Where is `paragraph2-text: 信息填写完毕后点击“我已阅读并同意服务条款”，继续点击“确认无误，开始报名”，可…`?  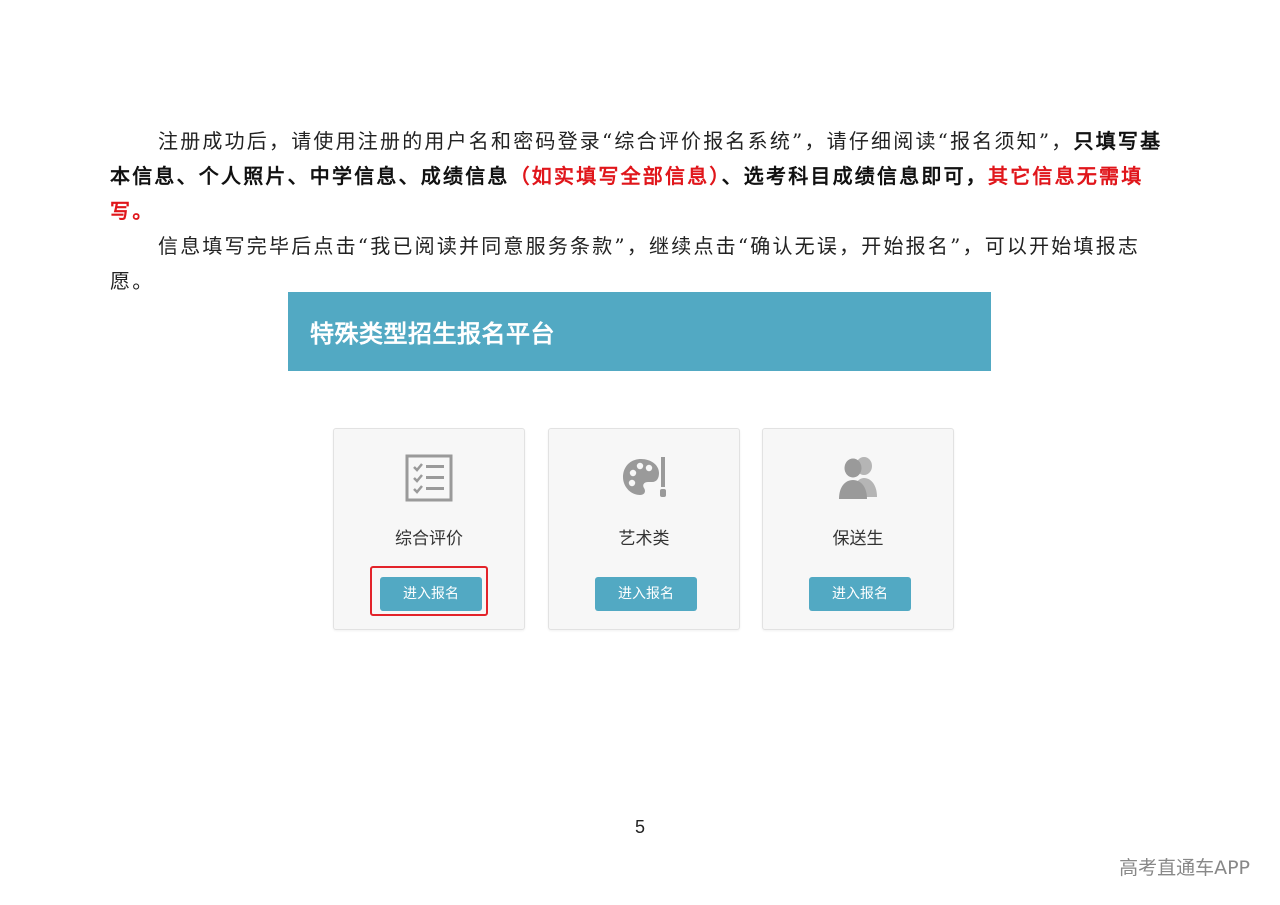 paragraph2-text: 信息填写完毕后点击“我已阅读并同意服务条款”，继续点击“确认无误，开始报名”，可… is located at coordinates (625, 263).